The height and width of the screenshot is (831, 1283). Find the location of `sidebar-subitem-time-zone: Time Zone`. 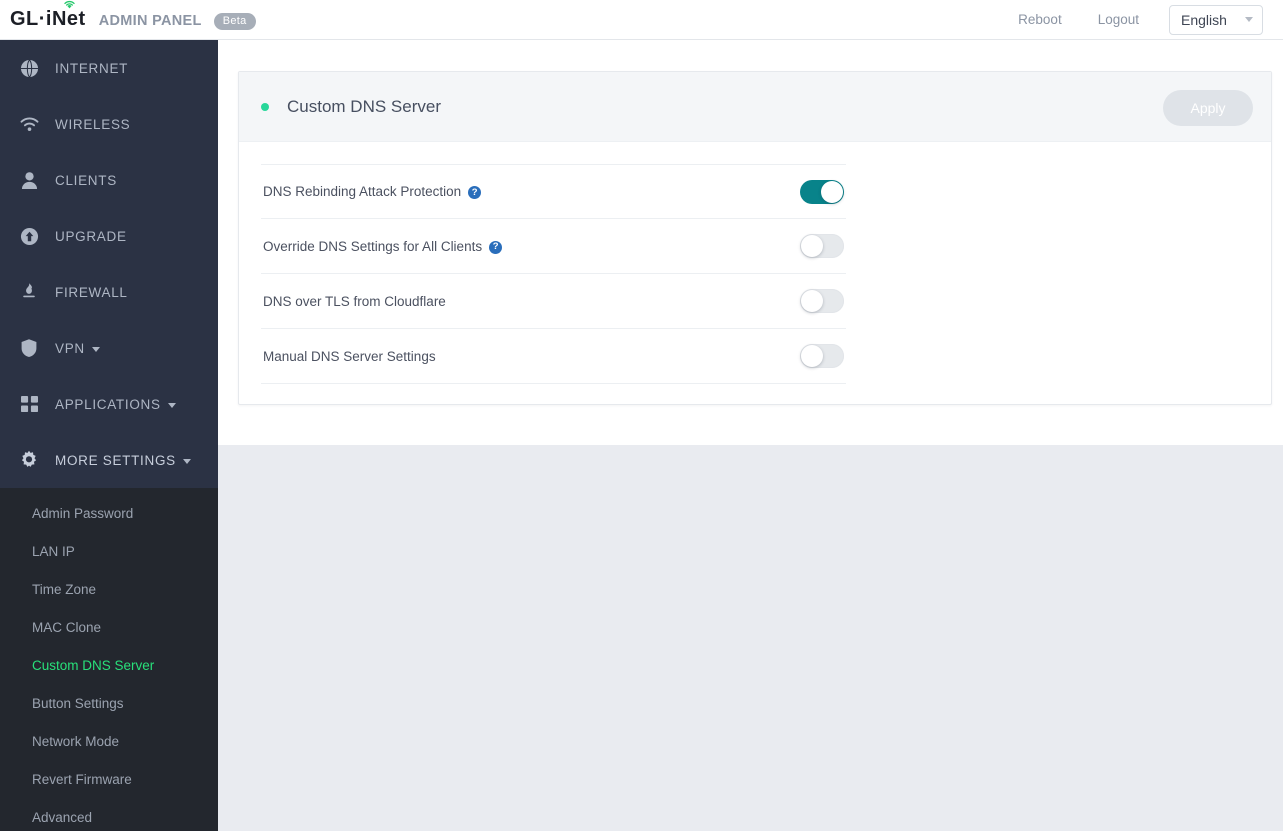

sidebar-subitem-time-zone: Time Zone is located at coordinates (109, 589).